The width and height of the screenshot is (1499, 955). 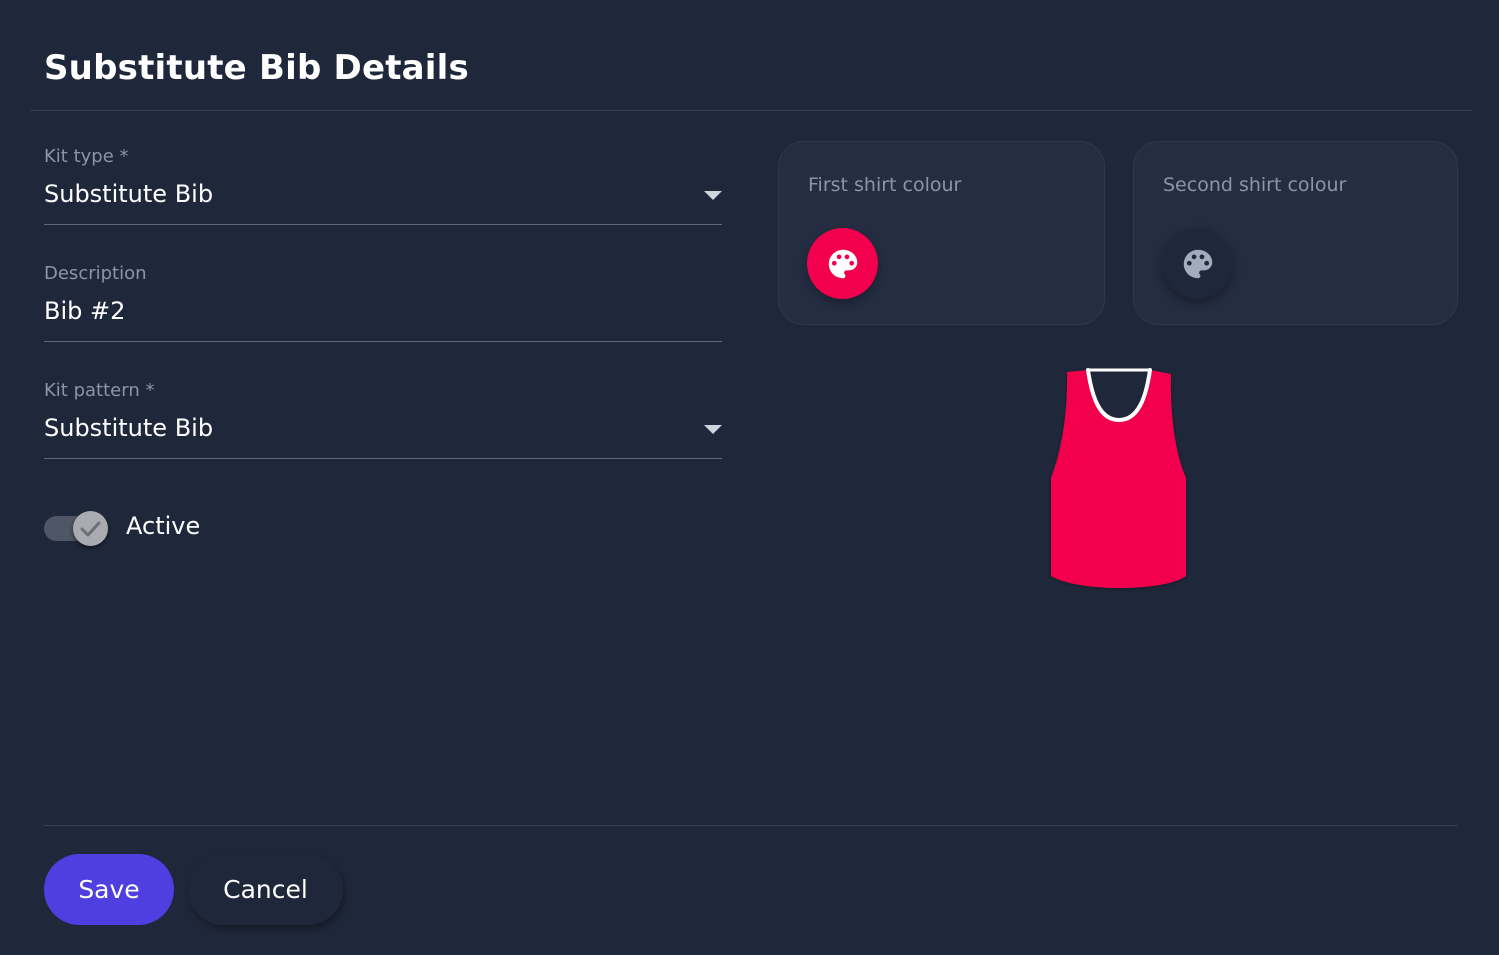 What do you see at coordinates (85, 311) in the screenshot?
I see `description-value: Bib #2` at bounding box center [85, 311].